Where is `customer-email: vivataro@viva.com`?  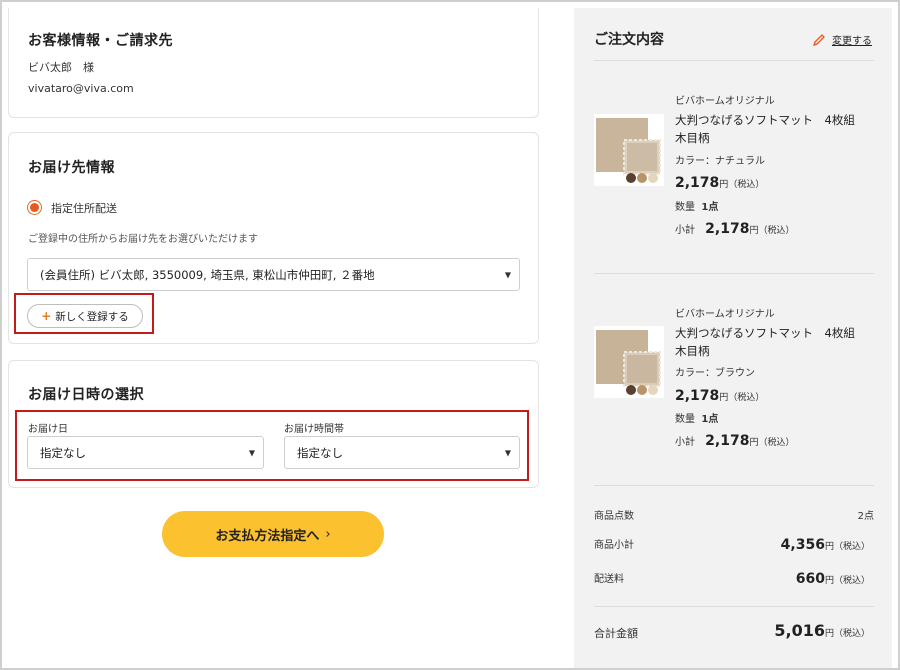 customer-email: vivataro@viva.com is located at coordinates (81, 88).